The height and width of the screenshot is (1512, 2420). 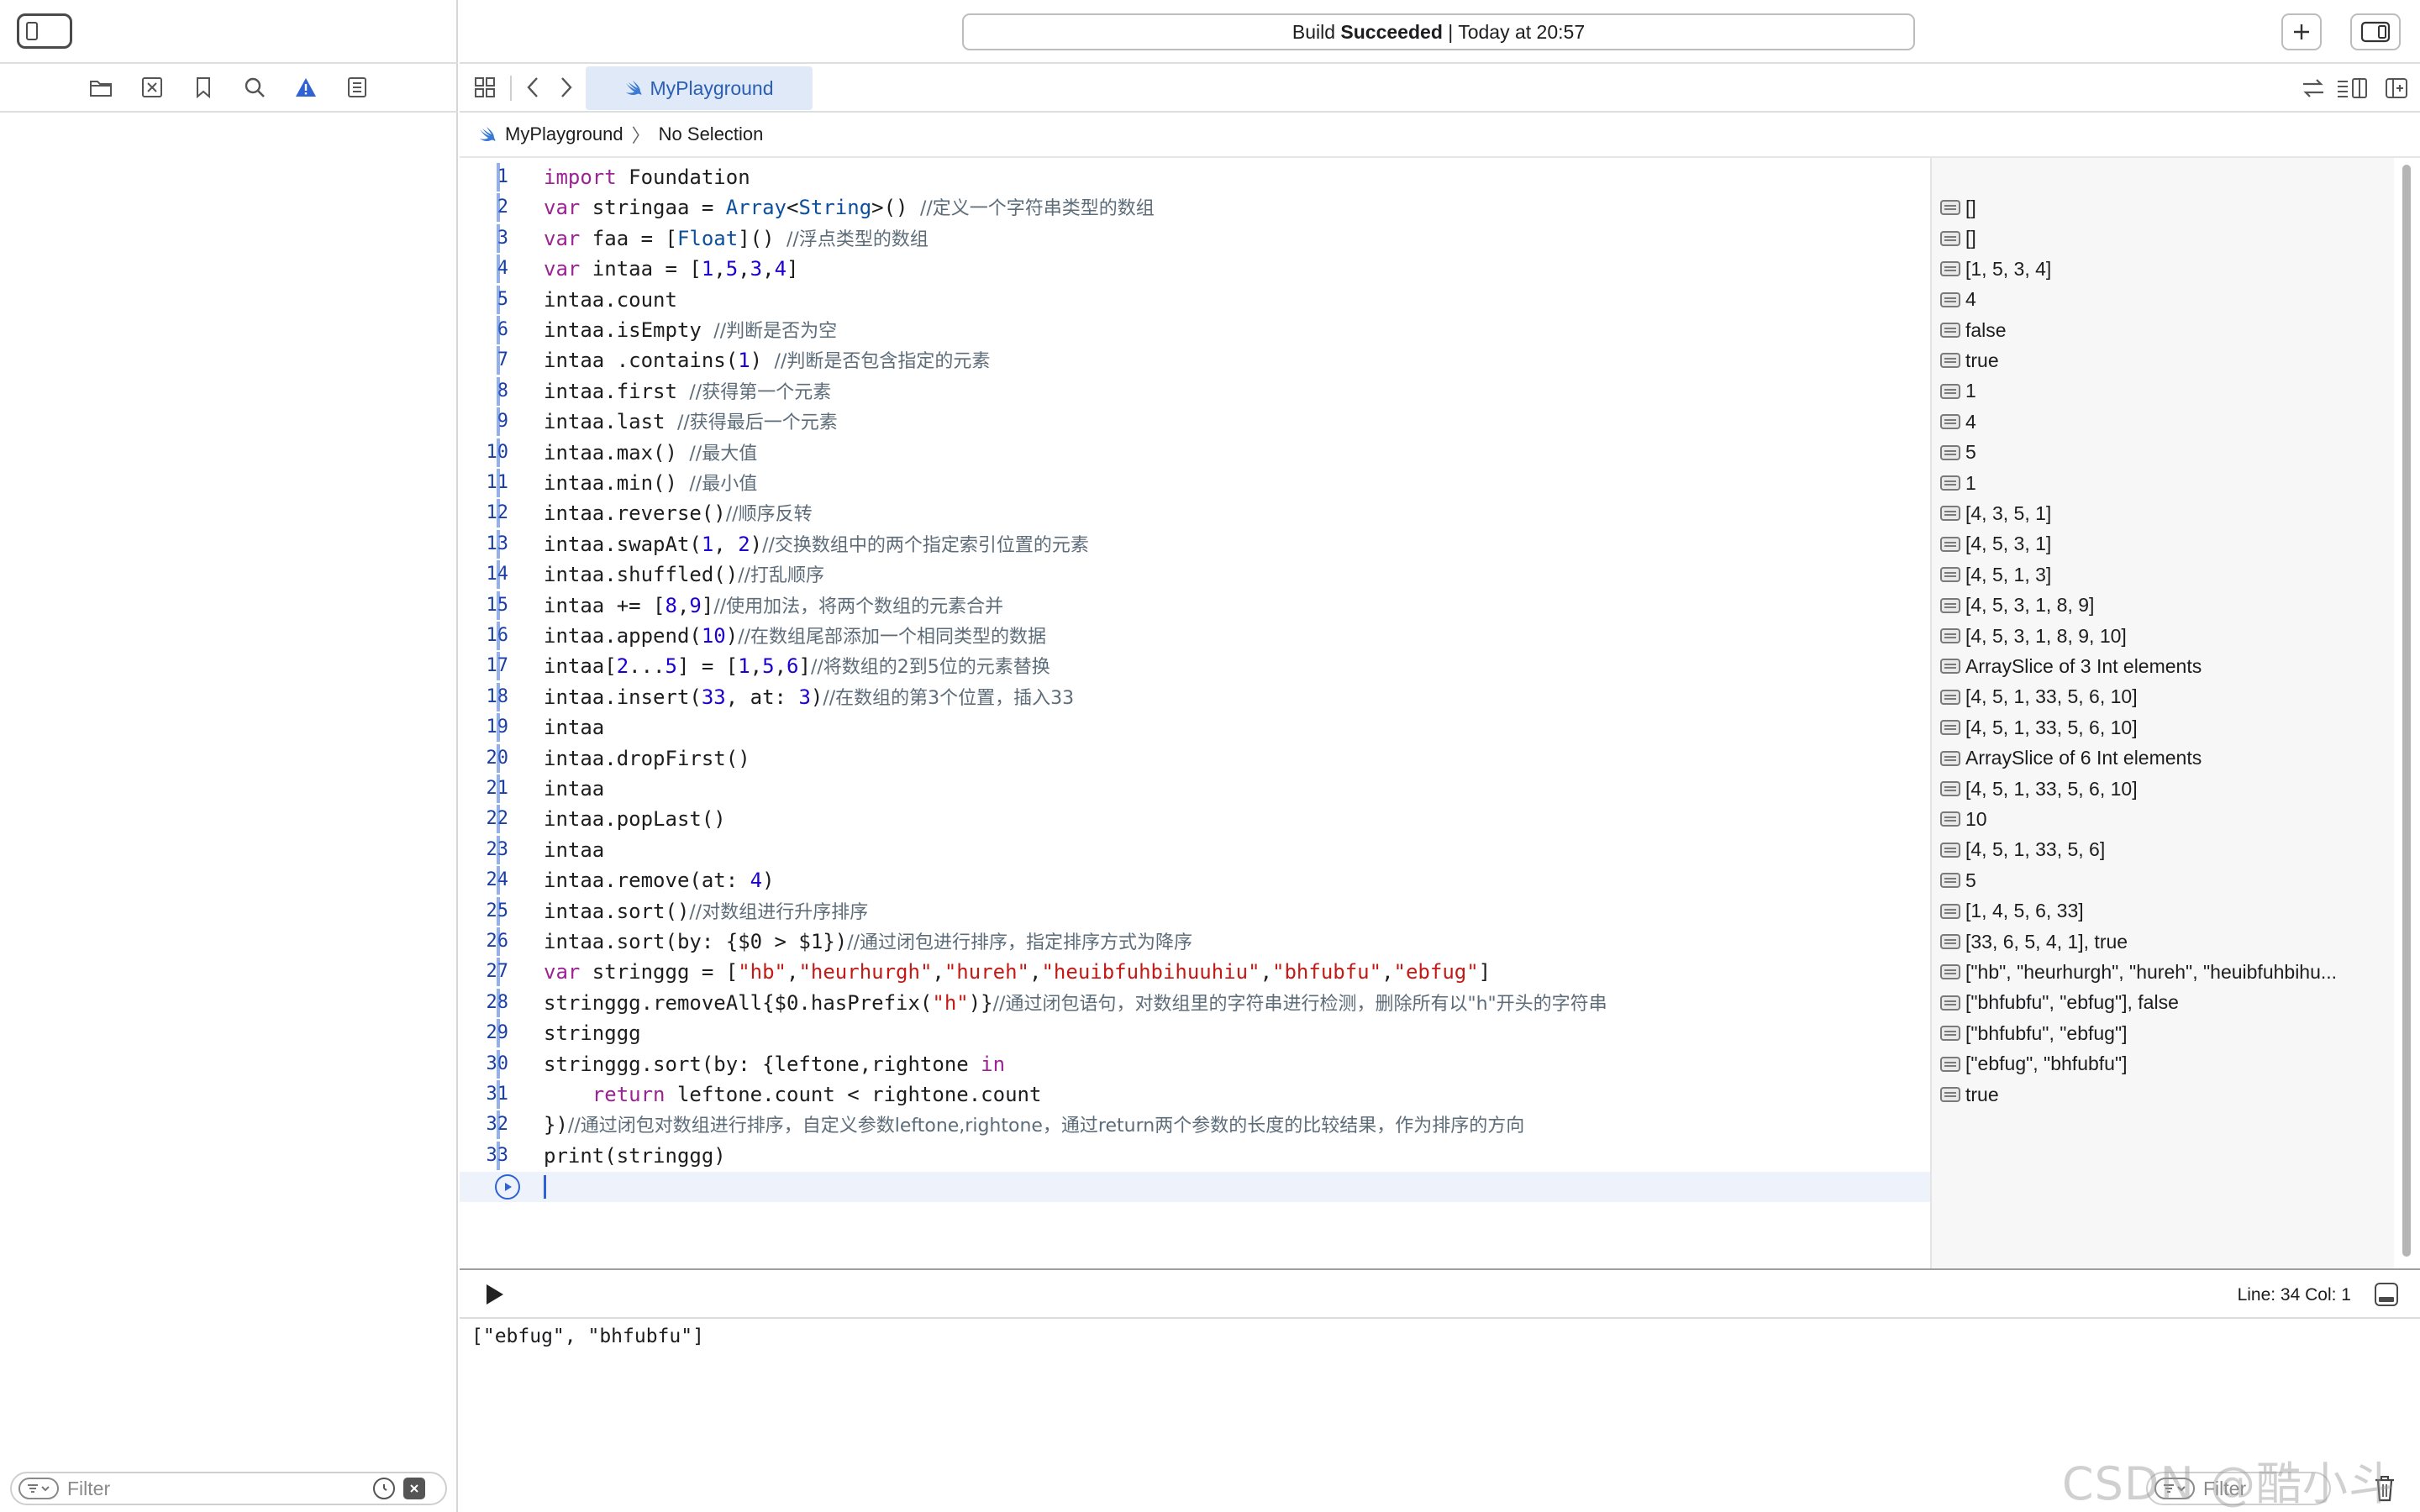 What do you see at coordinates (1195, 636) in the screenshot?
I see `code-line: 16 intaa.append(10)//在数组尾部添加一个相同类型的数据` at bounding box center [1195, 636].